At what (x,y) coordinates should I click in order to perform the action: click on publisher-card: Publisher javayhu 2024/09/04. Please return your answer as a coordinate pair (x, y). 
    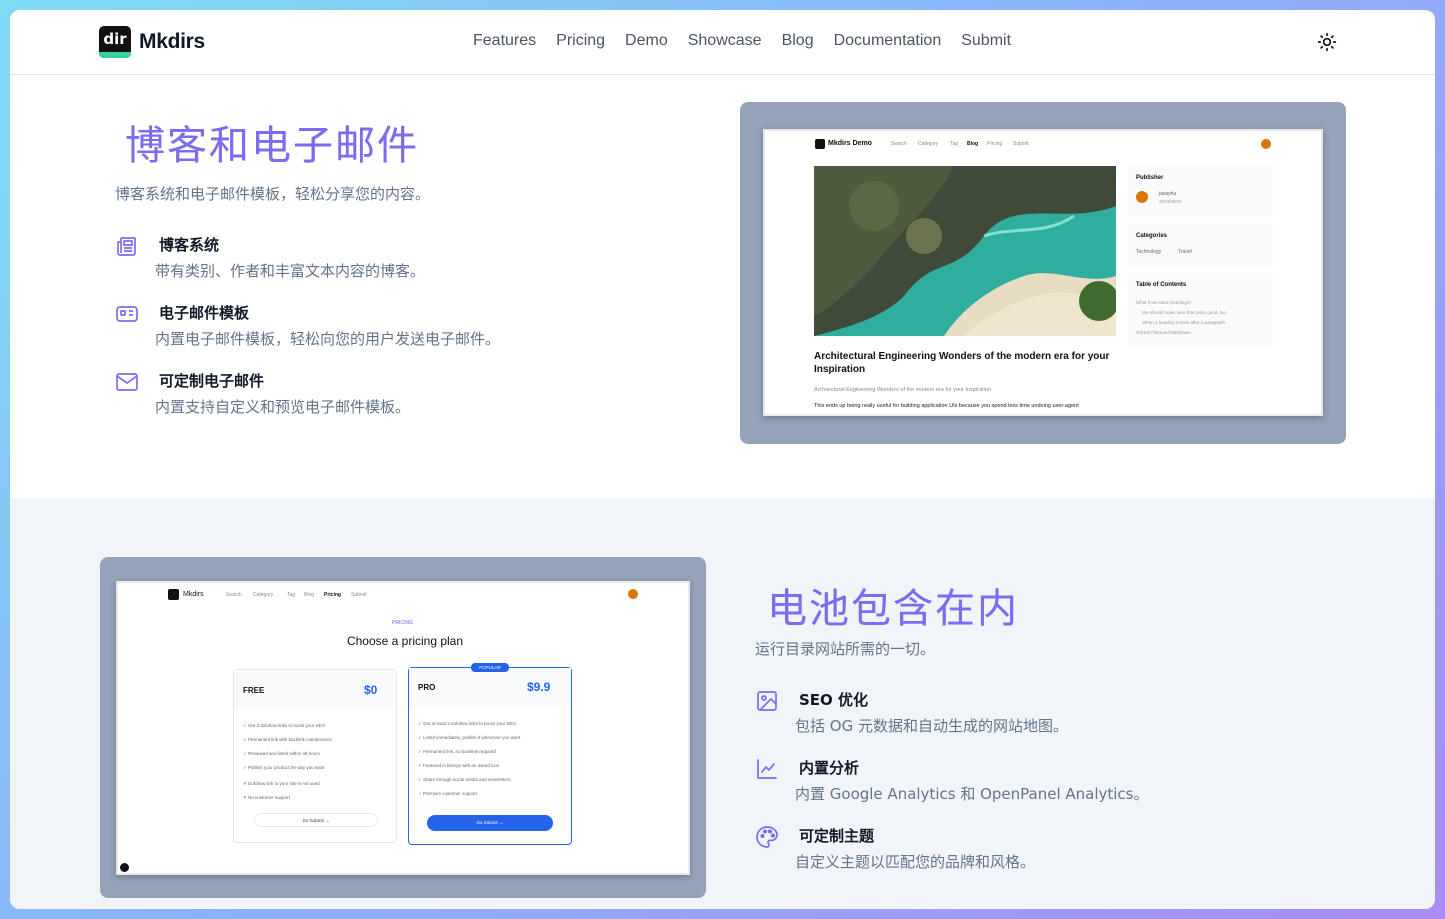
    Looking at the image, I should click on (1200, 191).